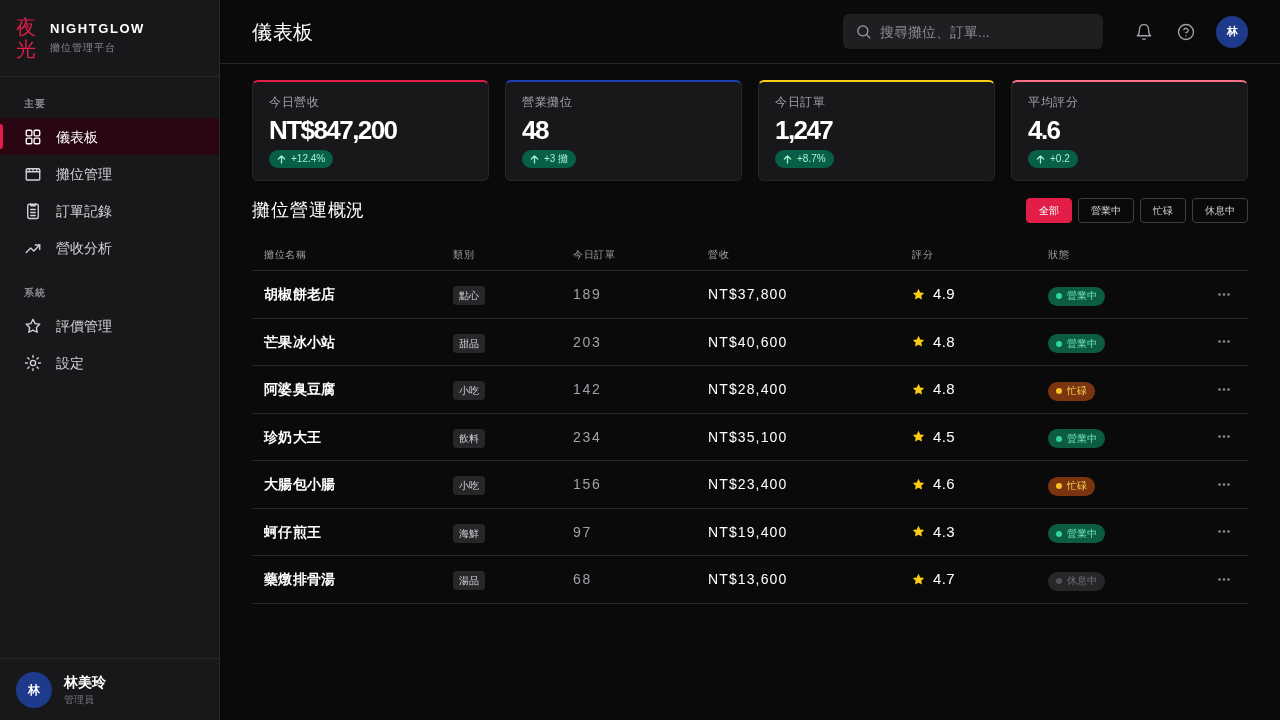 Image resolution: width=1280 pixels, height=720 pixels. What do you see at coordinates (587, 484) in the screenshot?
I see `order-count: 156` at bounding box center [587, 484].